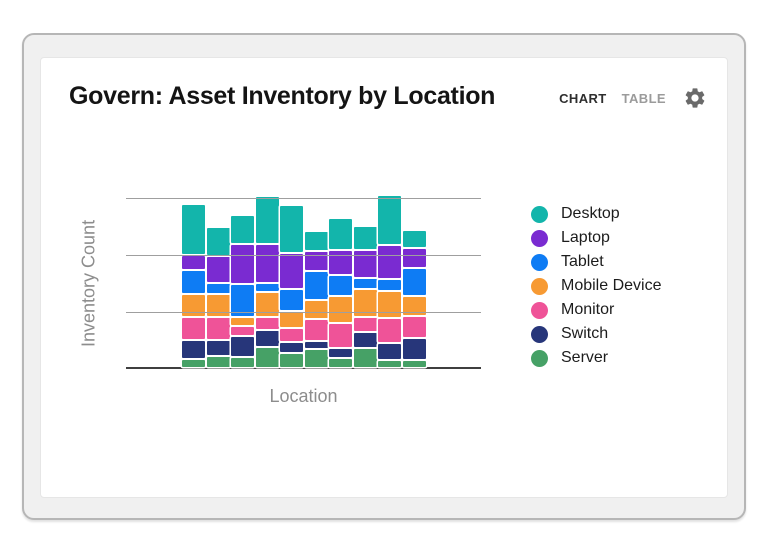  I want to click on legend-label: Server, so click(585, 357).